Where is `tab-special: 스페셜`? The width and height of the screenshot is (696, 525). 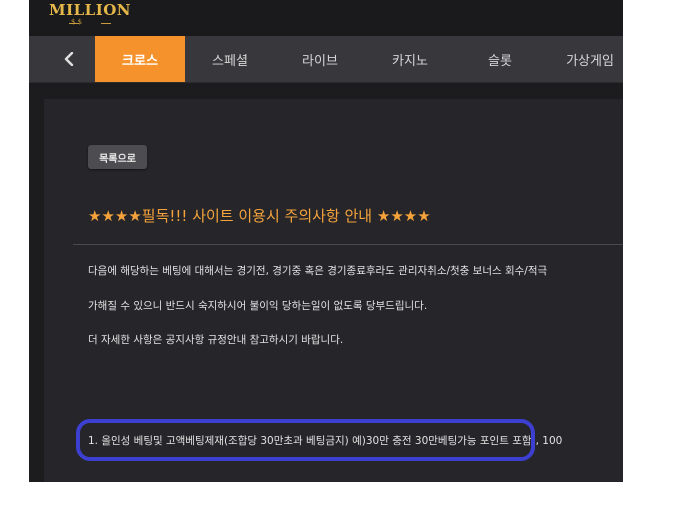
tab-special: 스페셜 is located at coordinates (230, 59).